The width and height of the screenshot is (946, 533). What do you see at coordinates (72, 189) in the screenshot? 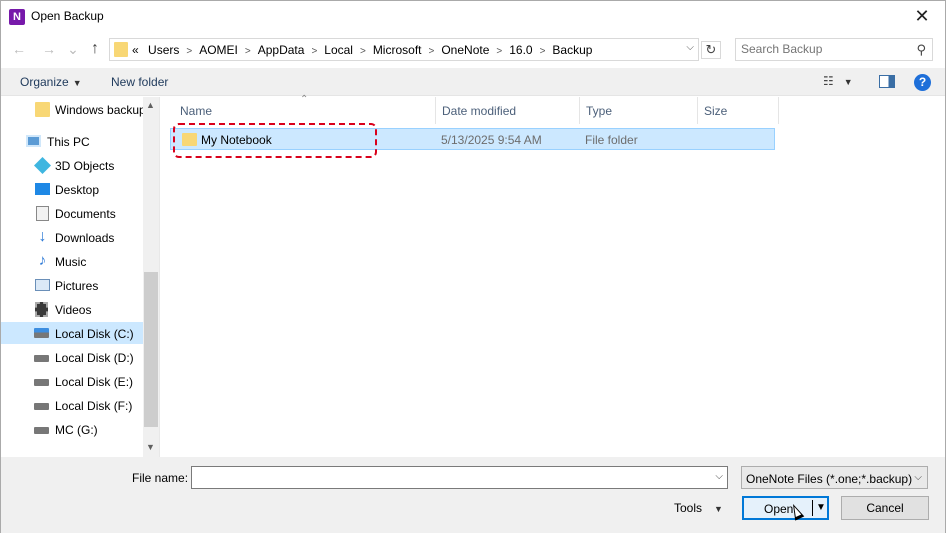
I see `nav-item-desktop: Desktop` at bounding box center [72, 189].